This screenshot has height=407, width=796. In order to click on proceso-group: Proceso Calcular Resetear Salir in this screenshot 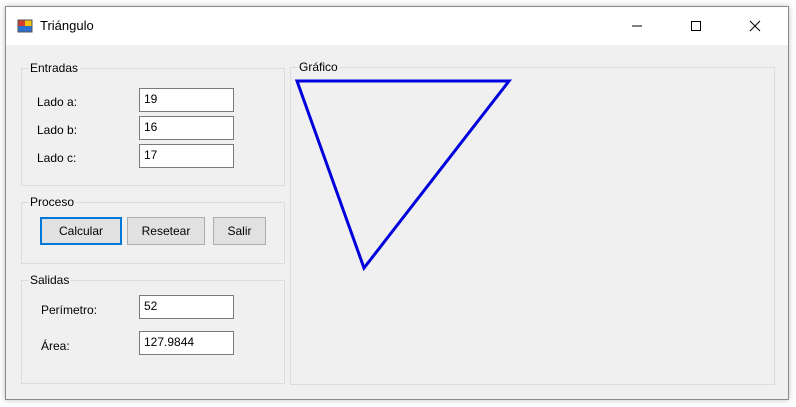, I will do `click(153, 229)`.